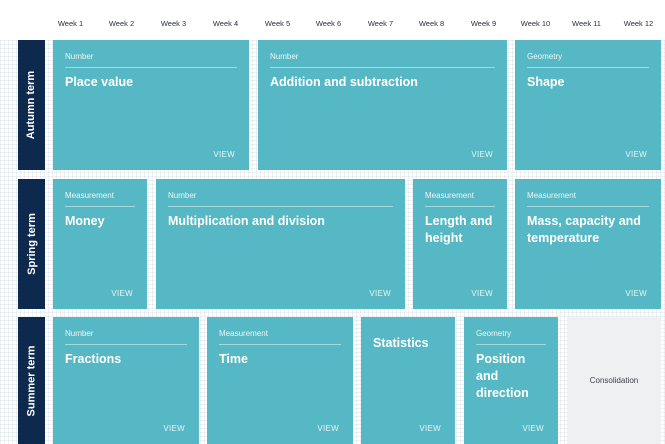 The image size is (665, 444). What do you see at coordinates (225, 23) in the screenshot?
I see `week-label: Week 4` at bounding box center [225, 23].